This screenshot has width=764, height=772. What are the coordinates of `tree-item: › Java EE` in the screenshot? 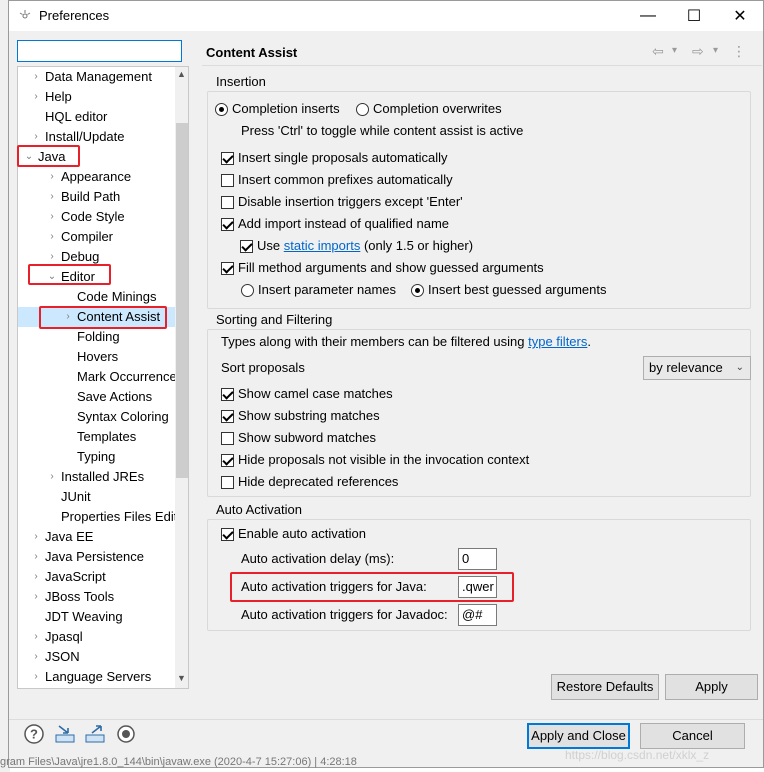 It's located at (96, 537).